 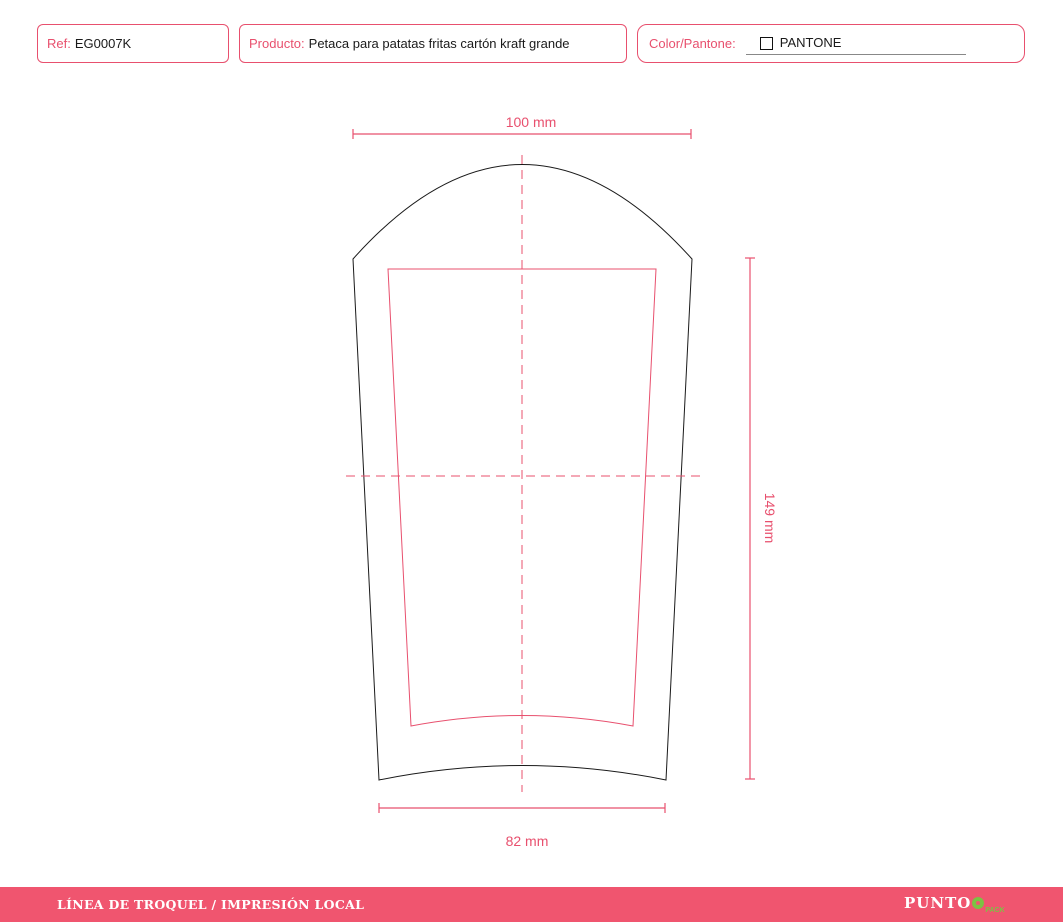 What do you see at coordinates (770, 518) in the screenshot?
I see `height-label: 149 mm` at bounding box center [770, 518].